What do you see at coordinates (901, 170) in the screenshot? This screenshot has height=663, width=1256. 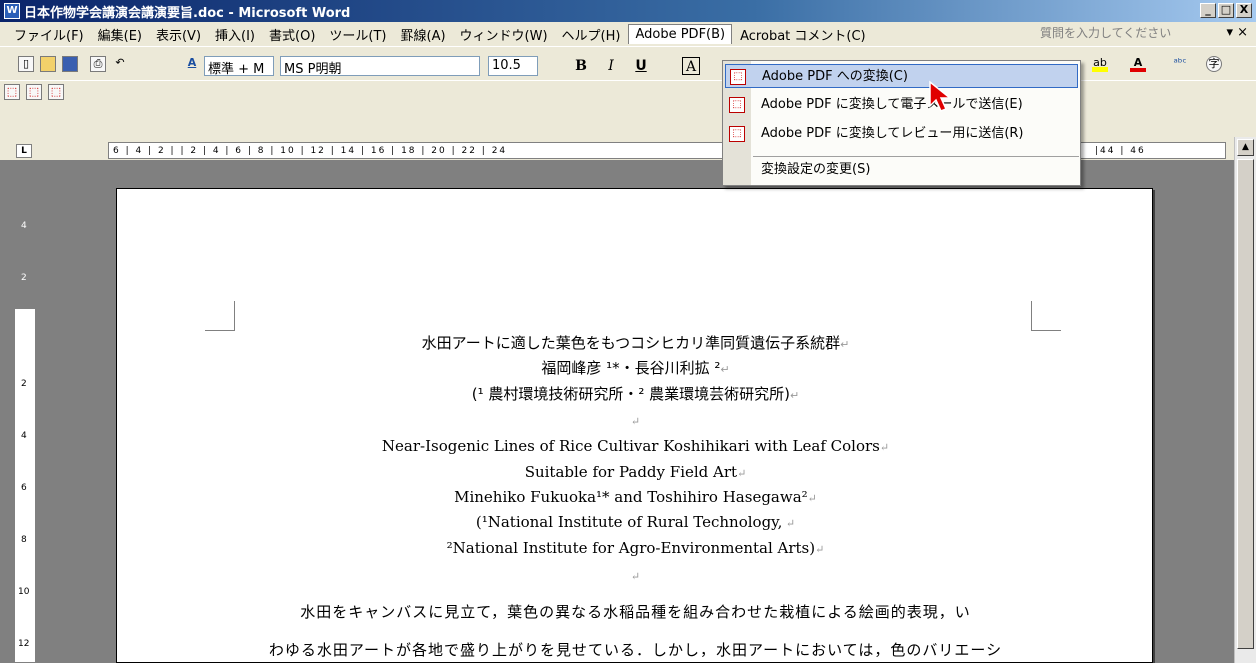 I see `menu-item-change-settings: 変換設定の変更(S)` at bounding box center [901, 170].